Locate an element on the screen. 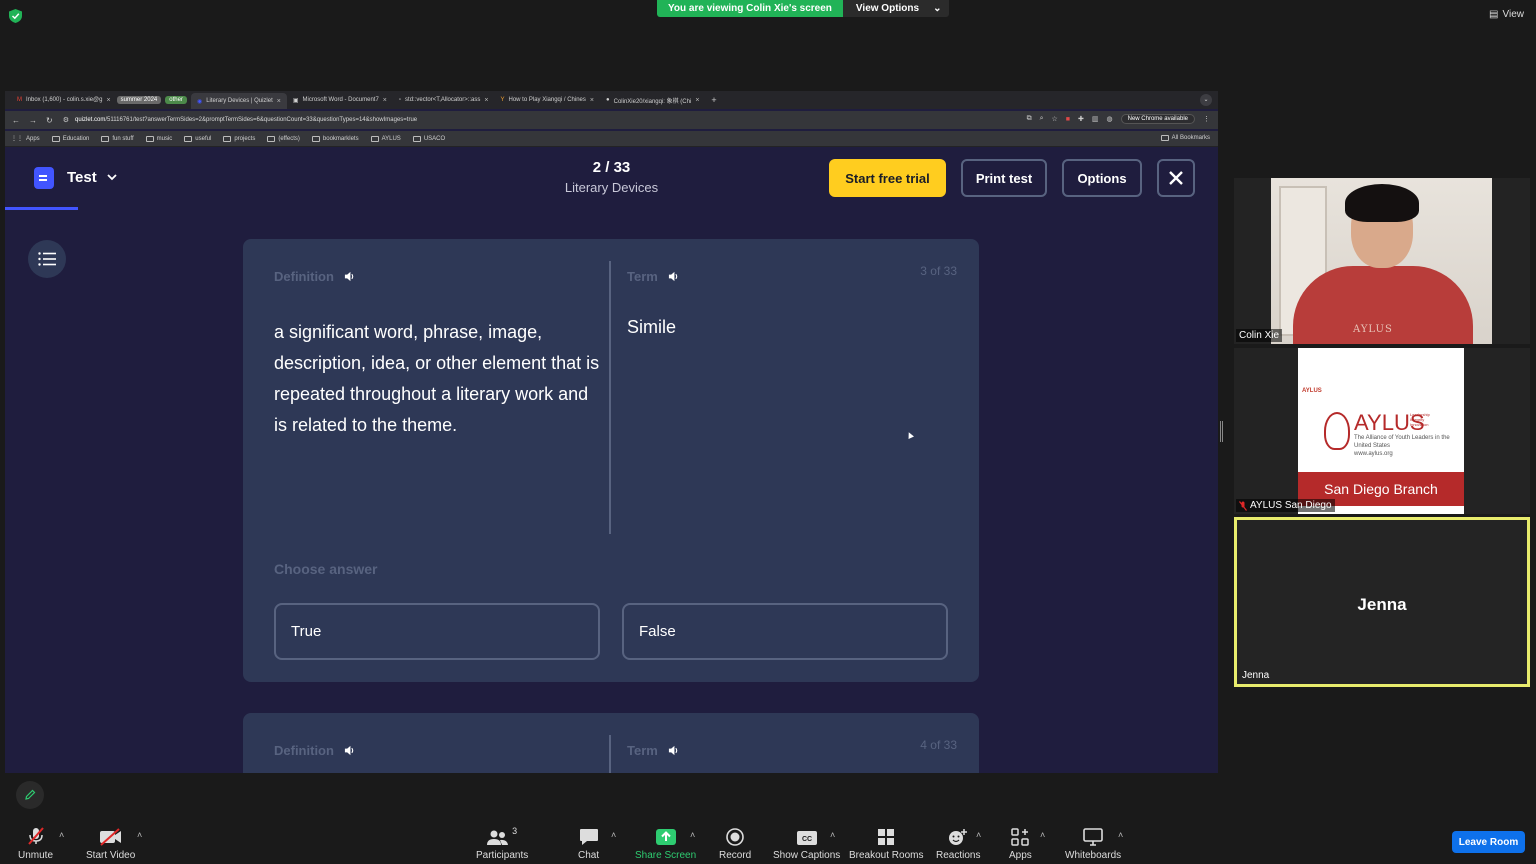 The height and width of the screenshot is (864, 1536). bookmark-folder: bookmarklets is located at coordinates (335, 138).